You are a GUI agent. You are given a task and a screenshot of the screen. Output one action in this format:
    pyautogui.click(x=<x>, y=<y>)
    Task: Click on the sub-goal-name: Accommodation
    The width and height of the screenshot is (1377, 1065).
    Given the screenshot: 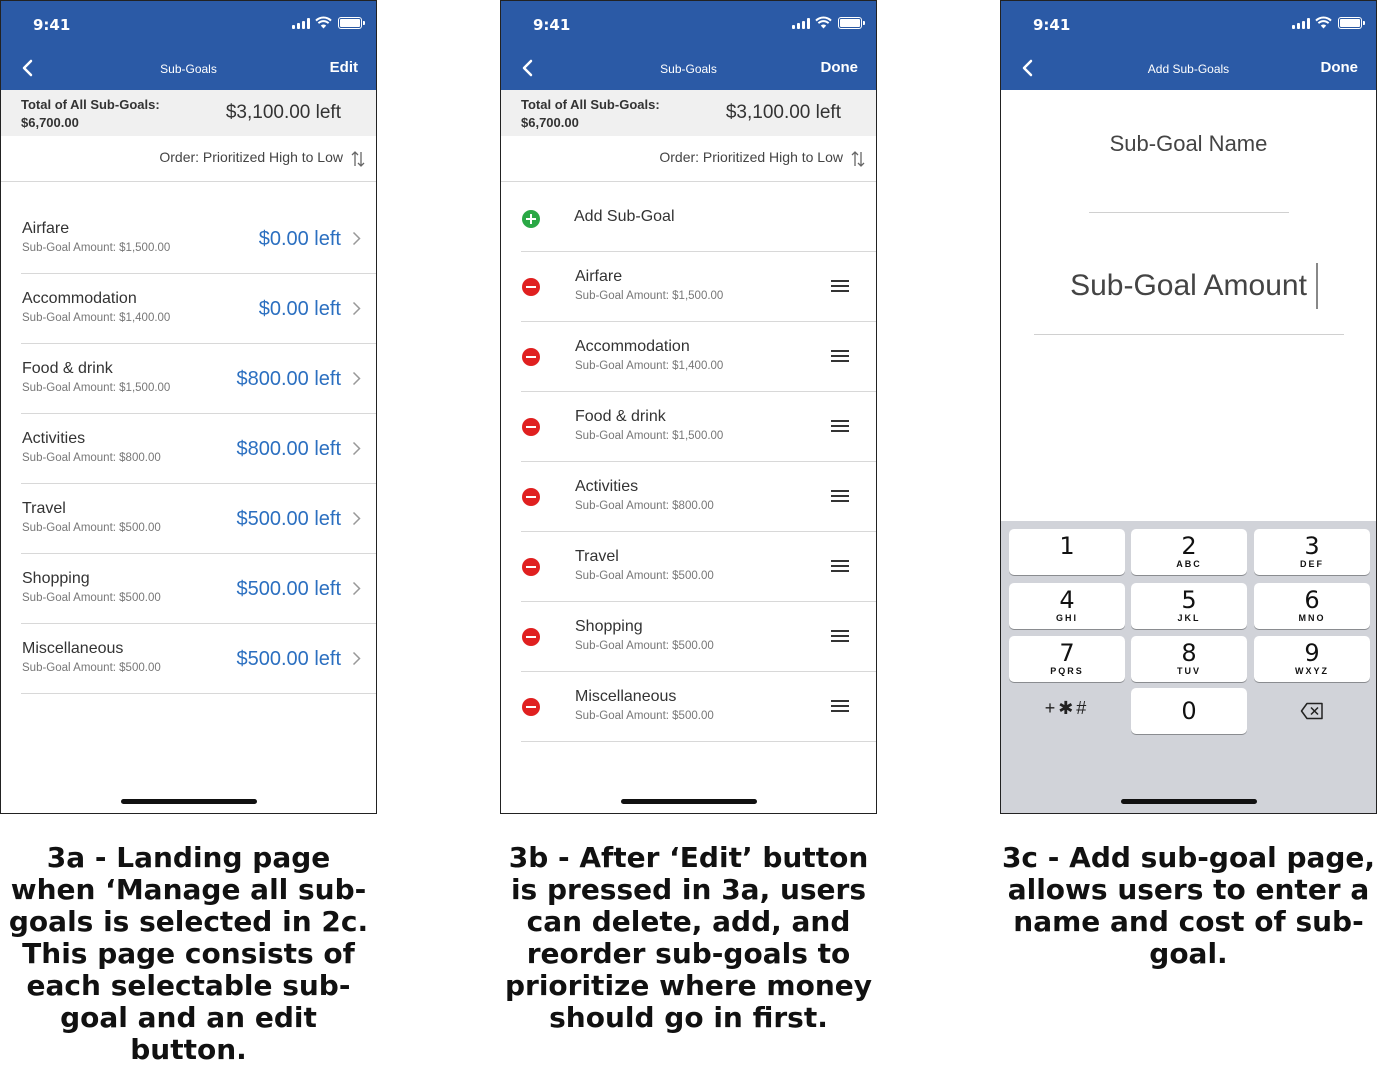 What is the action you would take?
    pyautogui.click(x=79, y=298)
    